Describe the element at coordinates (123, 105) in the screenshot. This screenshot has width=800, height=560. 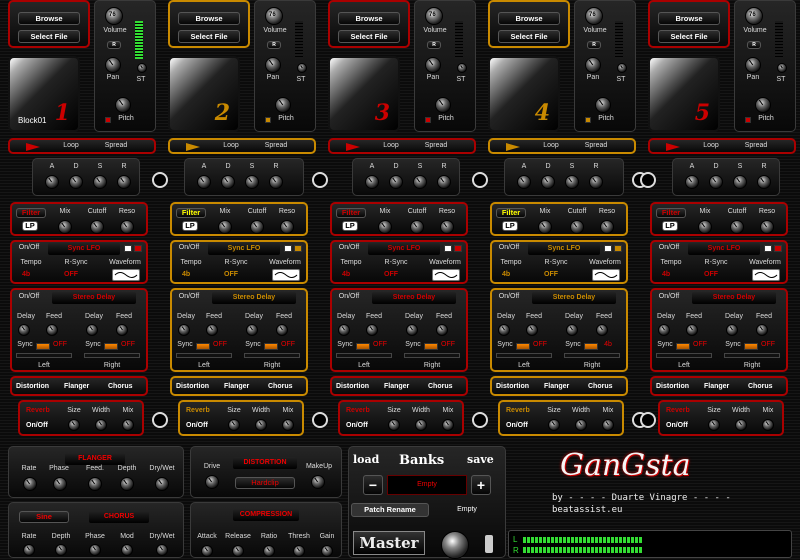
I see `pitch-knob` at that location.